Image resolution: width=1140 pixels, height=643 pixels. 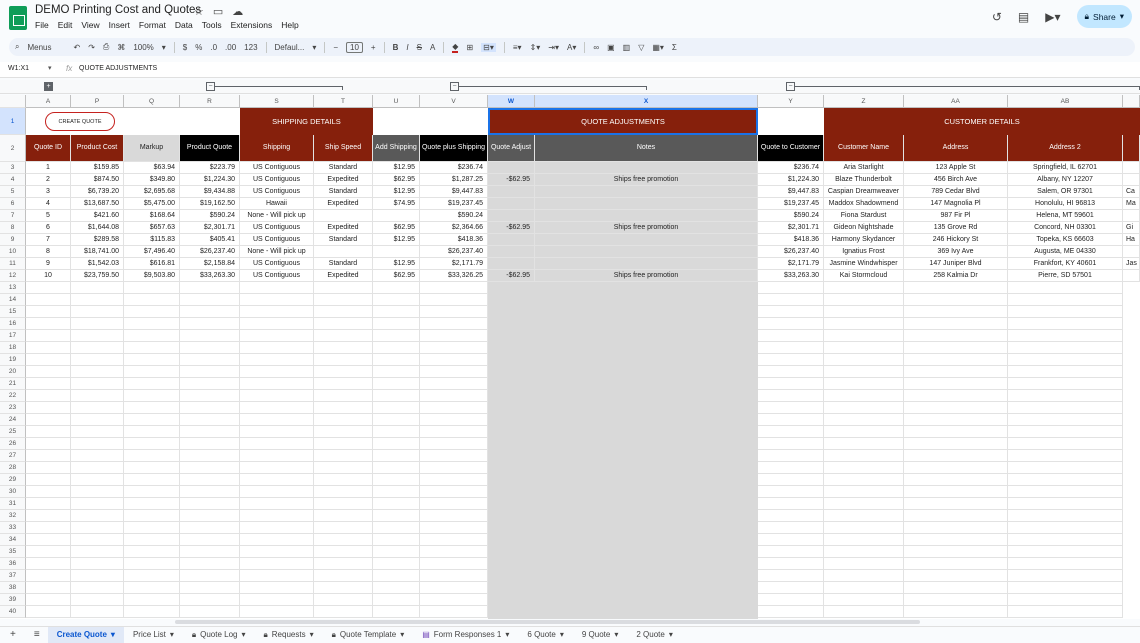 I want to click on sheet-tab: 9 Quote ▾, so click(x=600, y=635).